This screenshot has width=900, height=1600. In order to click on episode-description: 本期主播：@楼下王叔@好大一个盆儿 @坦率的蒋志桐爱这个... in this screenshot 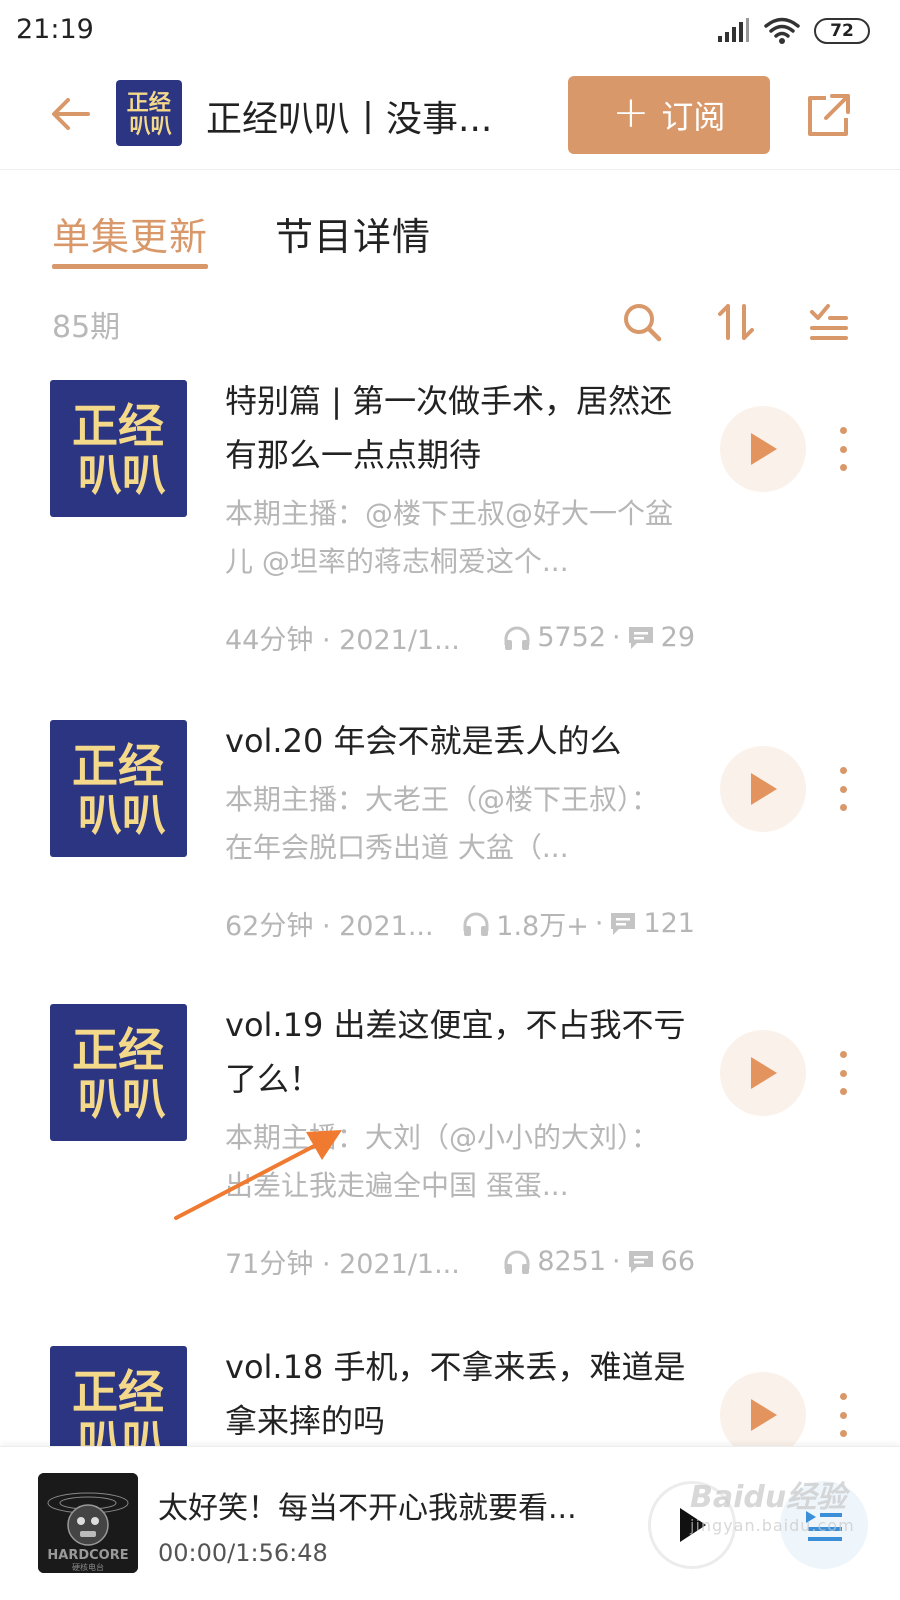, I will do `click(449, 537)`.